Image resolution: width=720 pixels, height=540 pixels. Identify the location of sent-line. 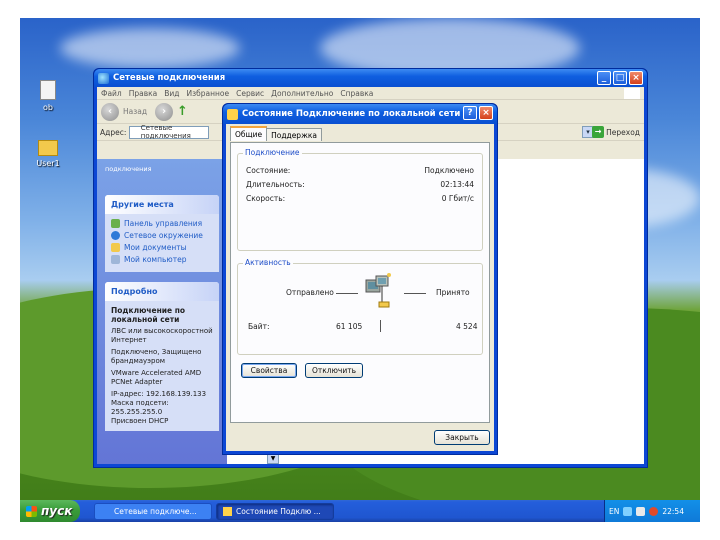
(347, 293).